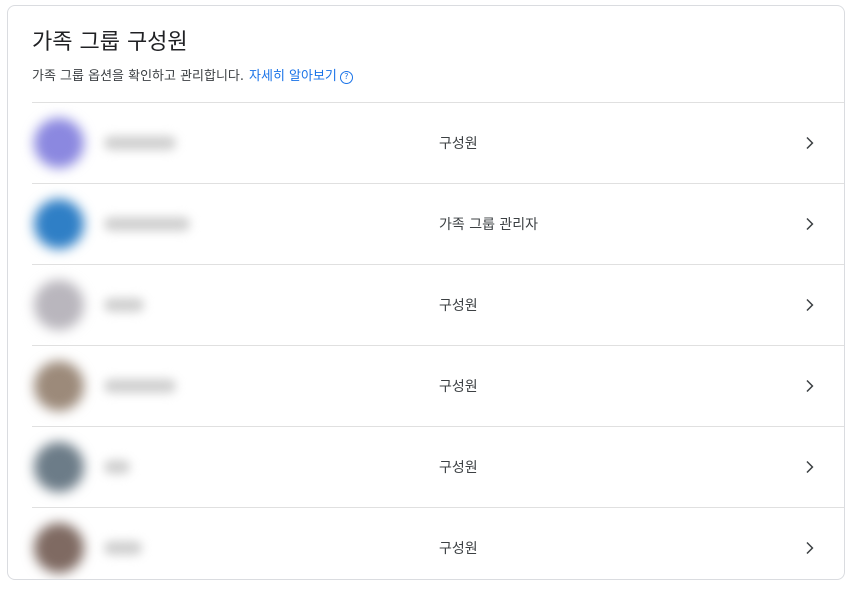  I want to click on subtitle: 가족 그룹 옵션을 확인하고 관리합니다. 자세히 알아보기 ?, so click(426, 77).